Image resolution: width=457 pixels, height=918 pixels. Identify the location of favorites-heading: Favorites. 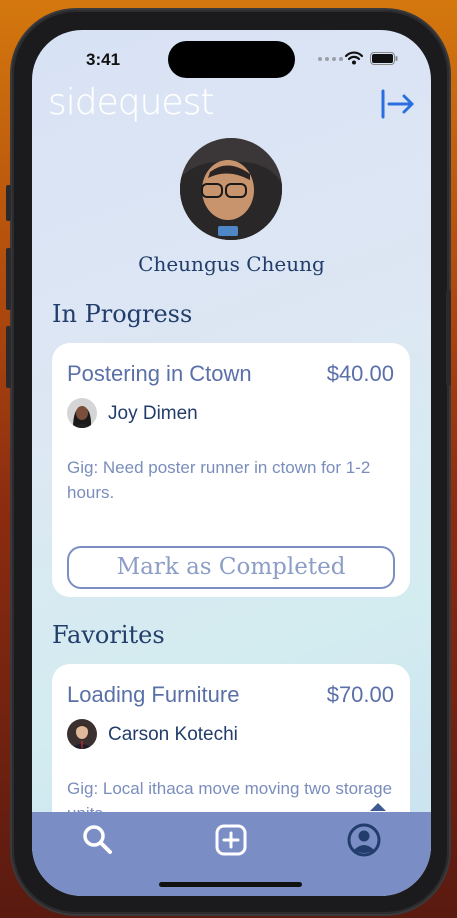
(108, 635).